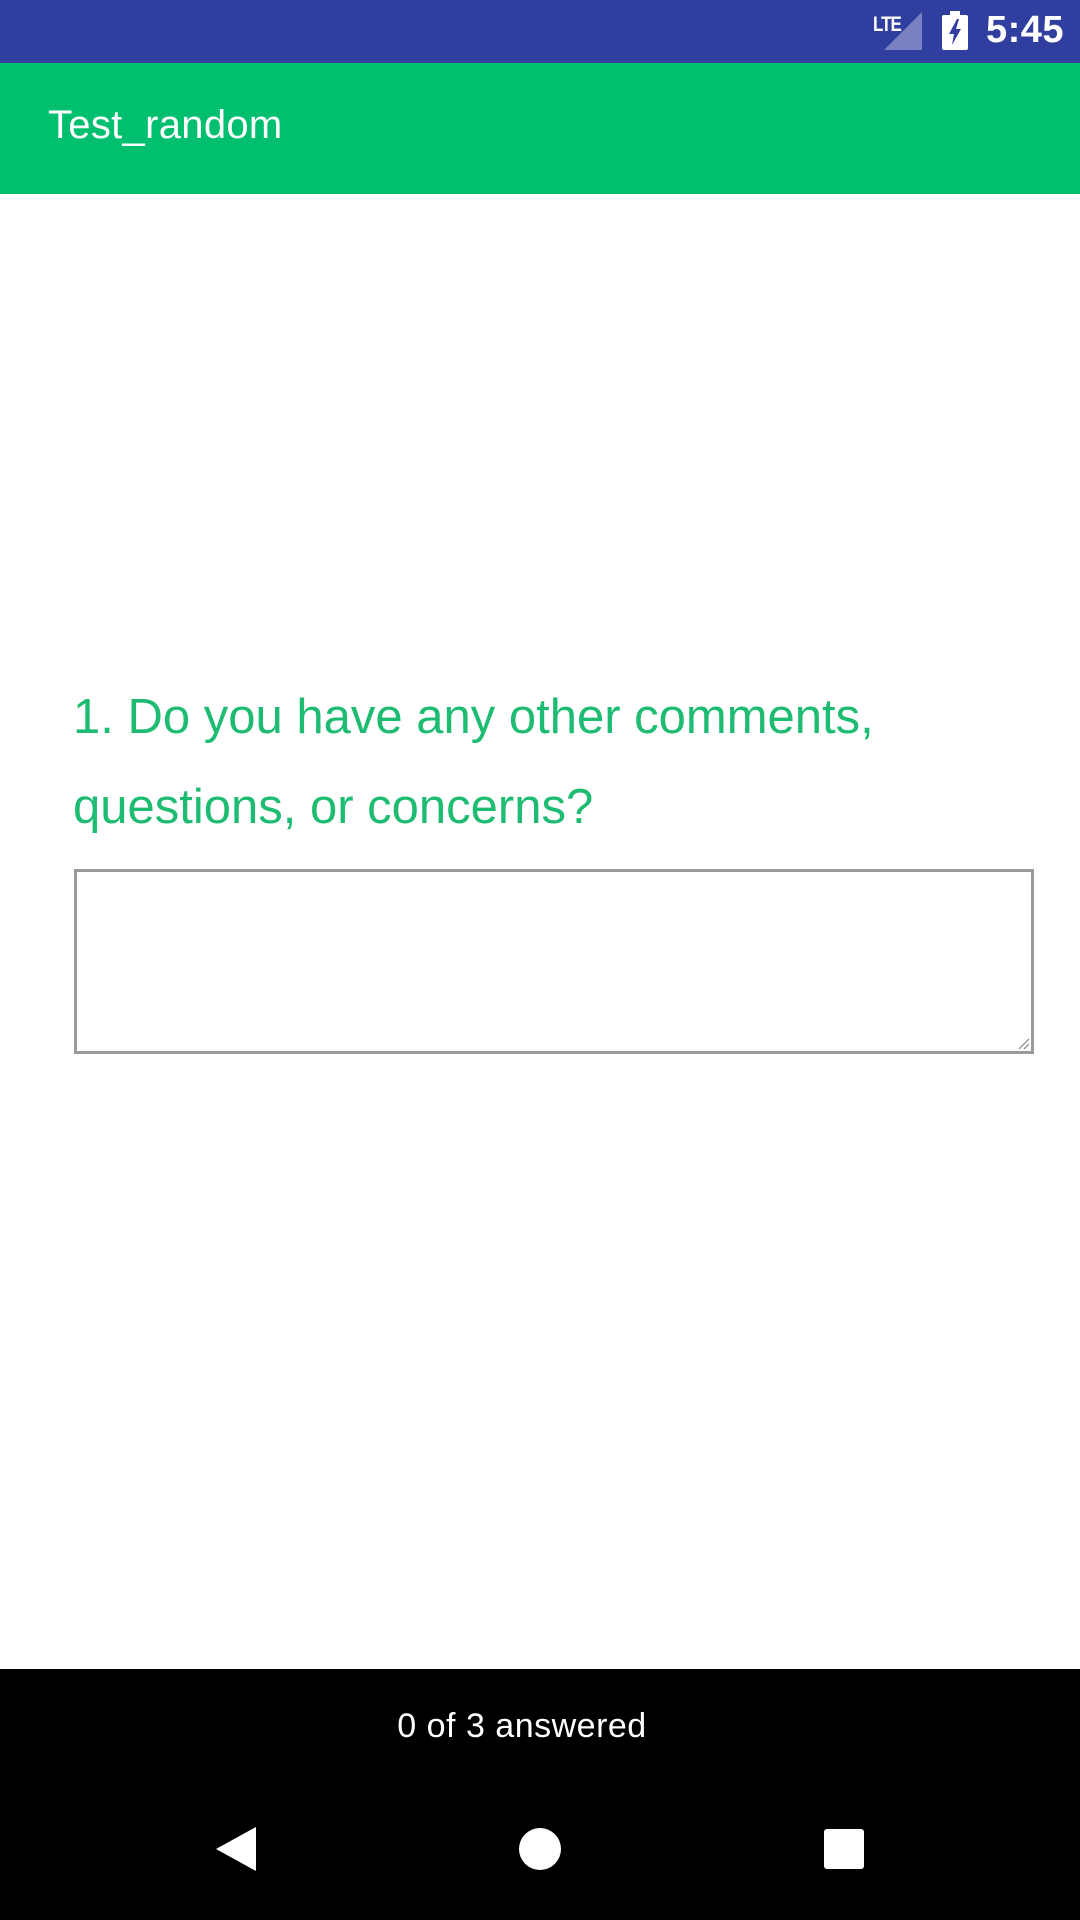 The image size is (1080, 1920). What do you see at coordinates (540, 1849) in the screenshot?
I see `home-circle-icon` at bounding box center [540, 1849].